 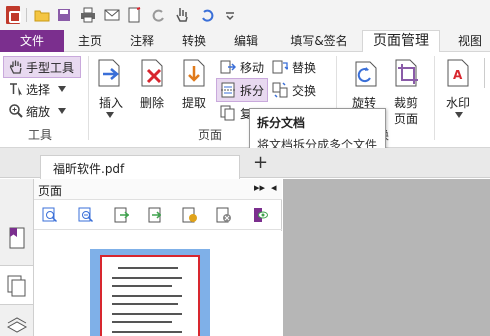 I want to click on new-doc-icon, so click(x=134, y=15).